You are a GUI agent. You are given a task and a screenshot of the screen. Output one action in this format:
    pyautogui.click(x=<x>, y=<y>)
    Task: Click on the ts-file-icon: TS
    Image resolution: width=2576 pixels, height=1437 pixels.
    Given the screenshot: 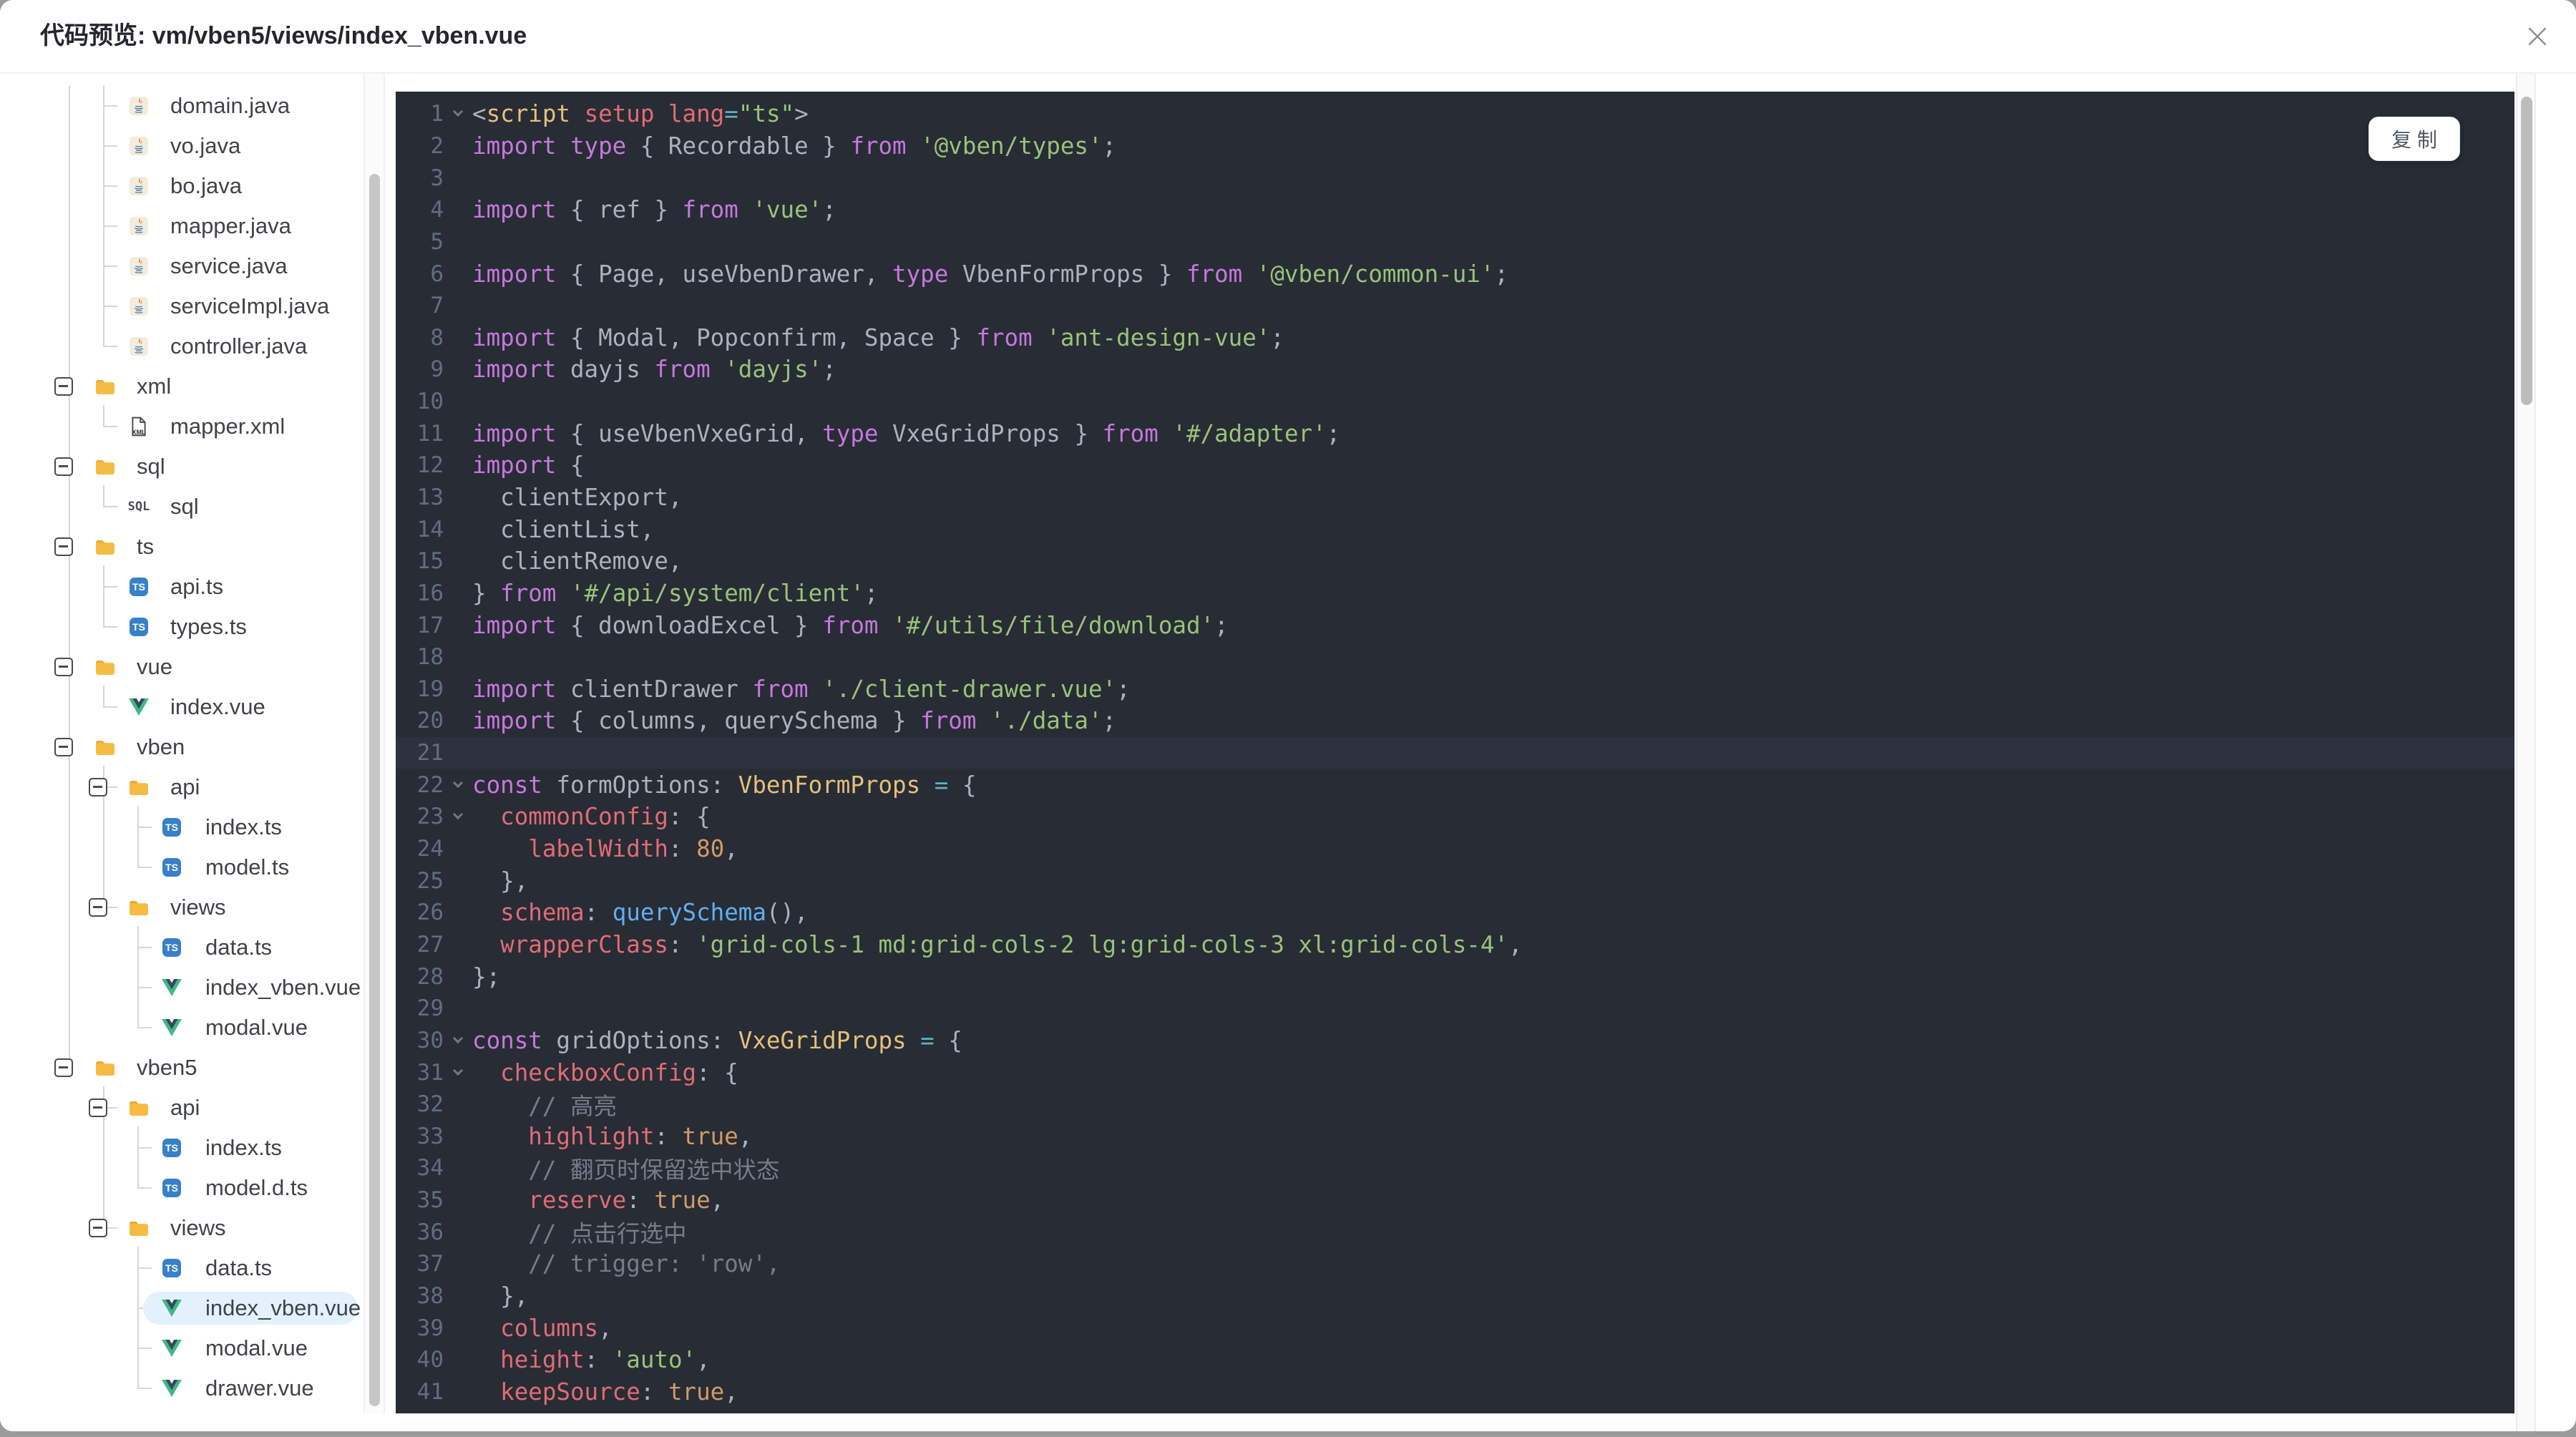 What is the action you would take?
    pyautogui.click(x=171, y=868)
    